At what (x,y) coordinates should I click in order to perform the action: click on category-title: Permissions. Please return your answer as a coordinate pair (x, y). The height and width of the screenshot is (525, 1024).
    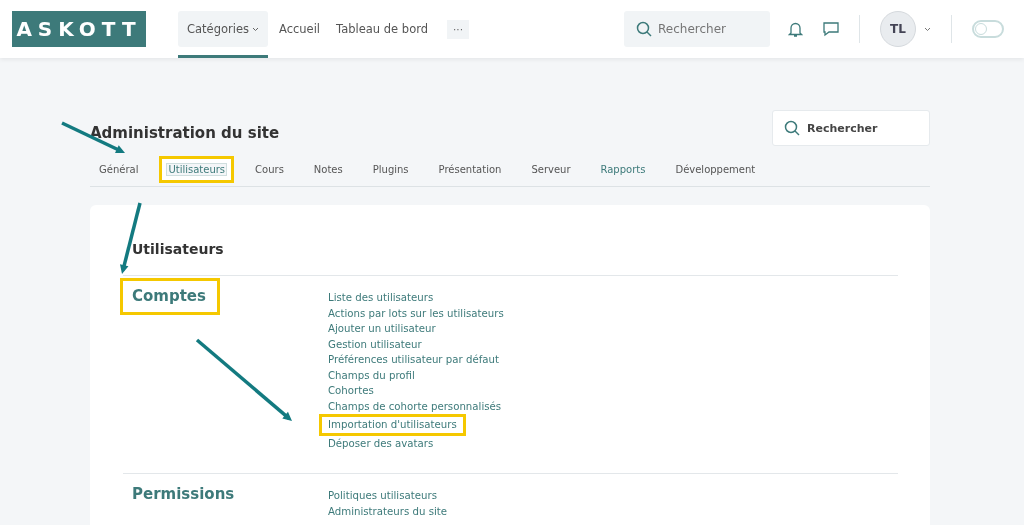
    Looking at the image, I should click on (183, 494).